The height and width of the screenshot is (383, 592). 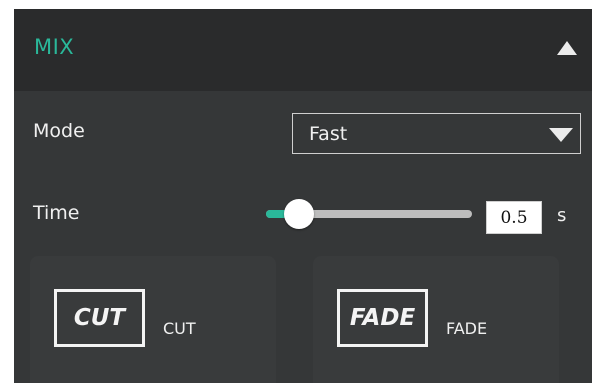 I want to click on time-slider, so click(x=369, y=214).